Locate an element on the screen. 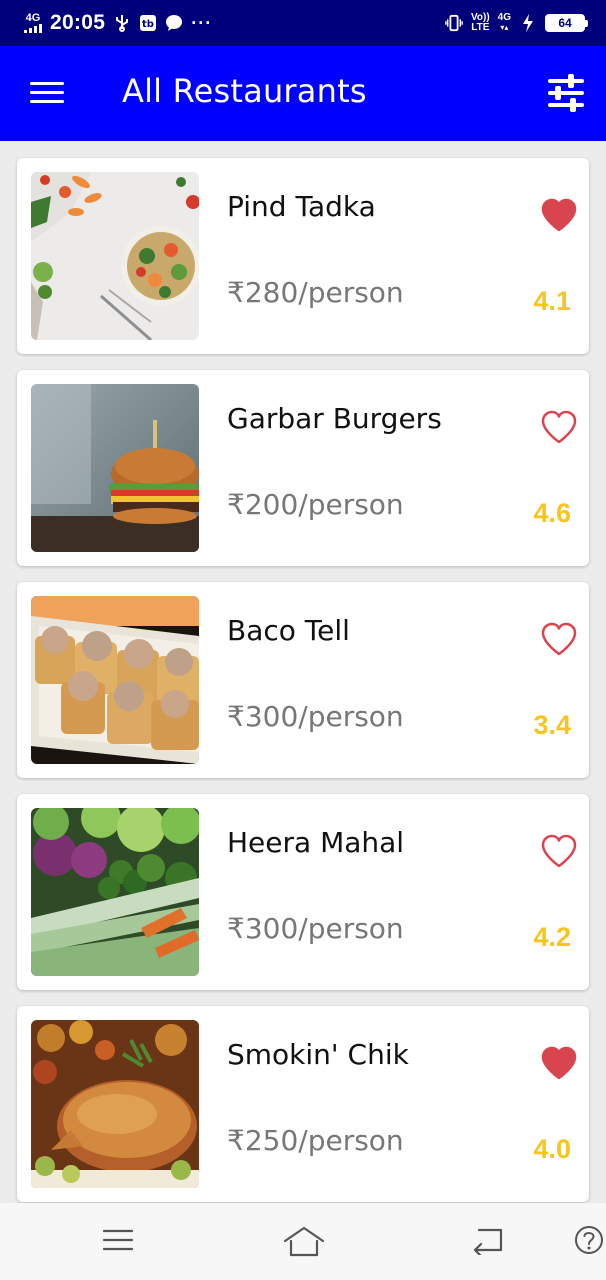 This screenshot has height=1280, width=606. restaurant-rating: 4.6 is located at coordinates (552, 513).